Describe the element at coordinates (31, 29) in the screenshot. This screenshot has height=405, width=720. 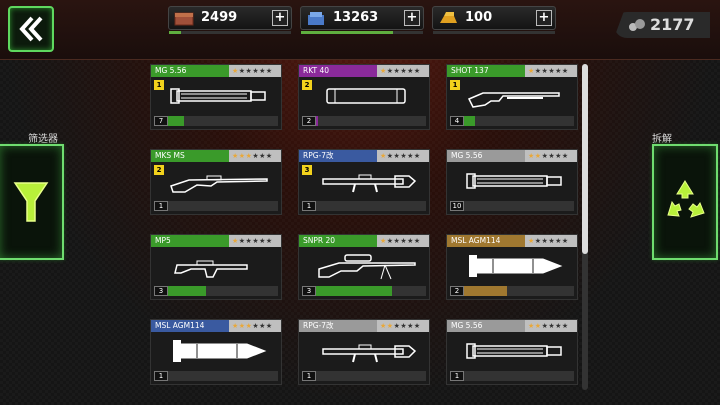
I see `back-button` at that location.